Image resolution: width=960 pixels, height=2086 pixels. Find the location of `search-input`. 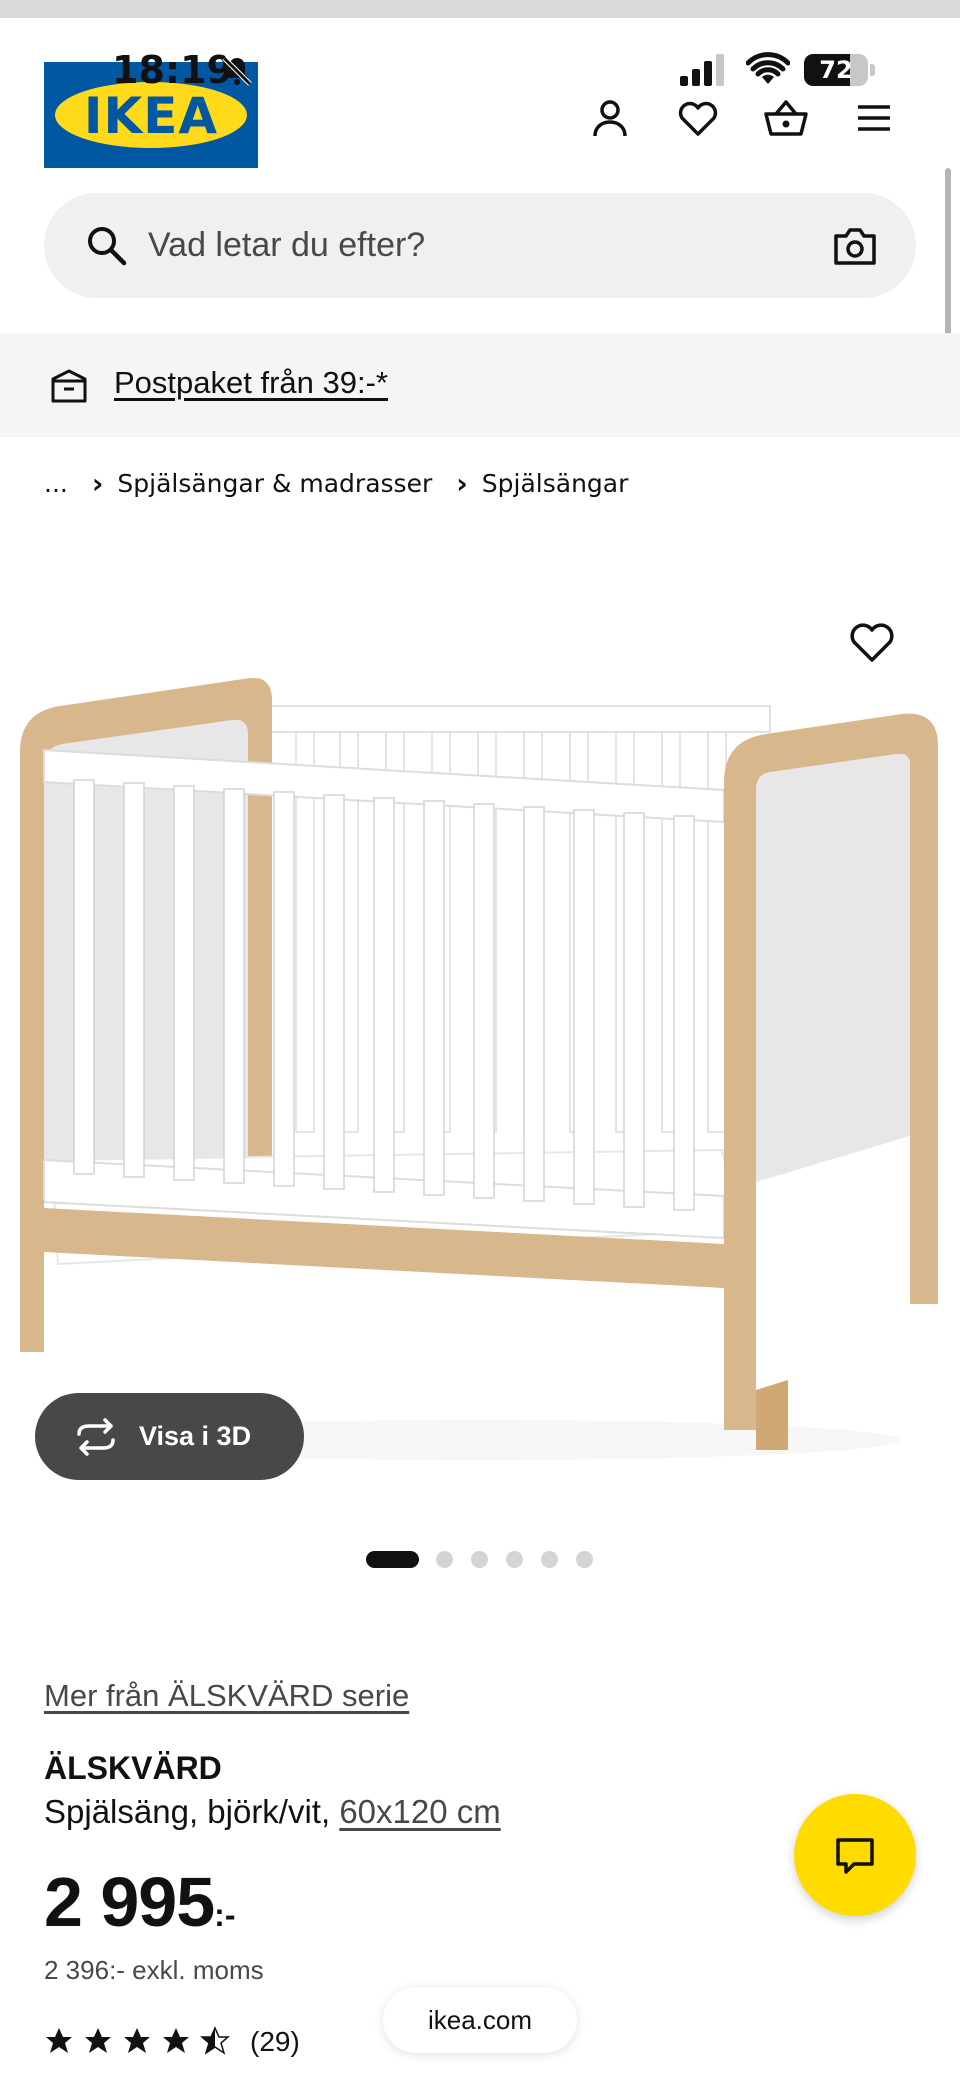

search-input is located at coordinates (468, 245).